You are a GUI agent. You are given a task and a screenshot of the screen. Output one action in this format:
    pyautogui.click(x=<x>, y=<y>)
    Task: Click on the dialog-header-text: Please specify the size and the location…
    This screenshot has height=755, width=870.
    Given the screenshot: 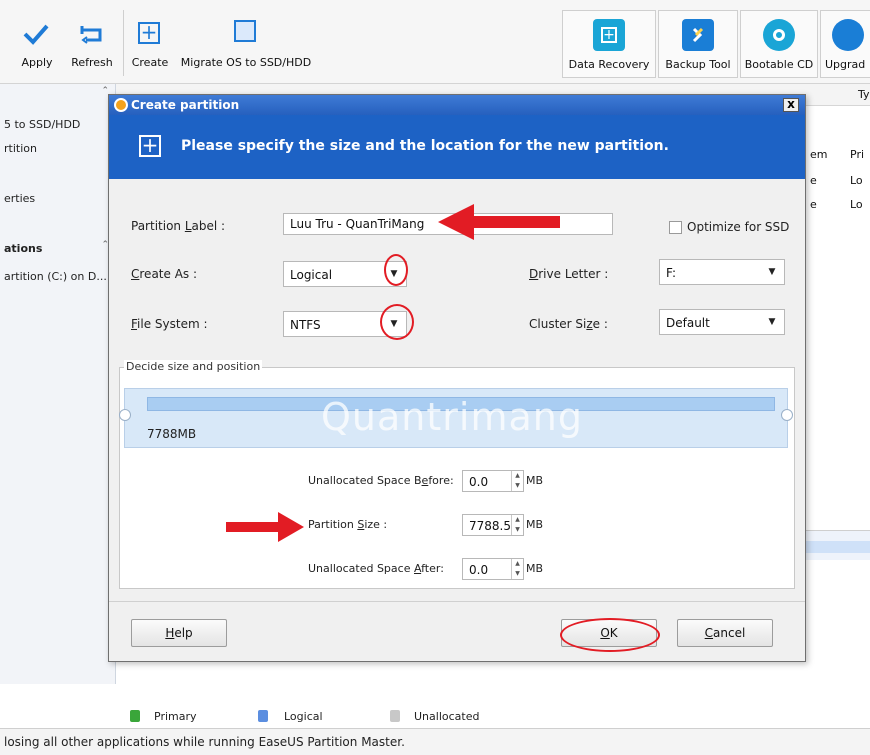 What is the action you would take?
    pyautogui.click(x=425, y=146)
    